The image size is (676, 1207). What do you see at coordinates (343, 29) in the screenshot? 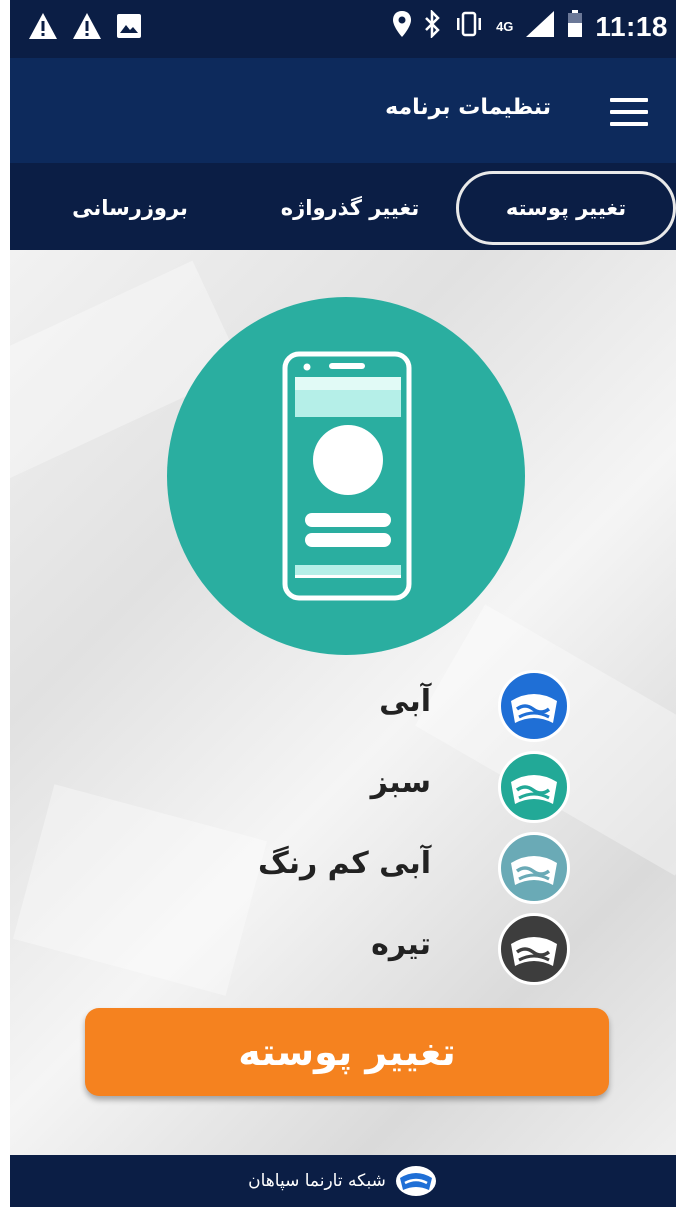
I see `status-bar: 4G 11:18` at bounding box center [343, 29].